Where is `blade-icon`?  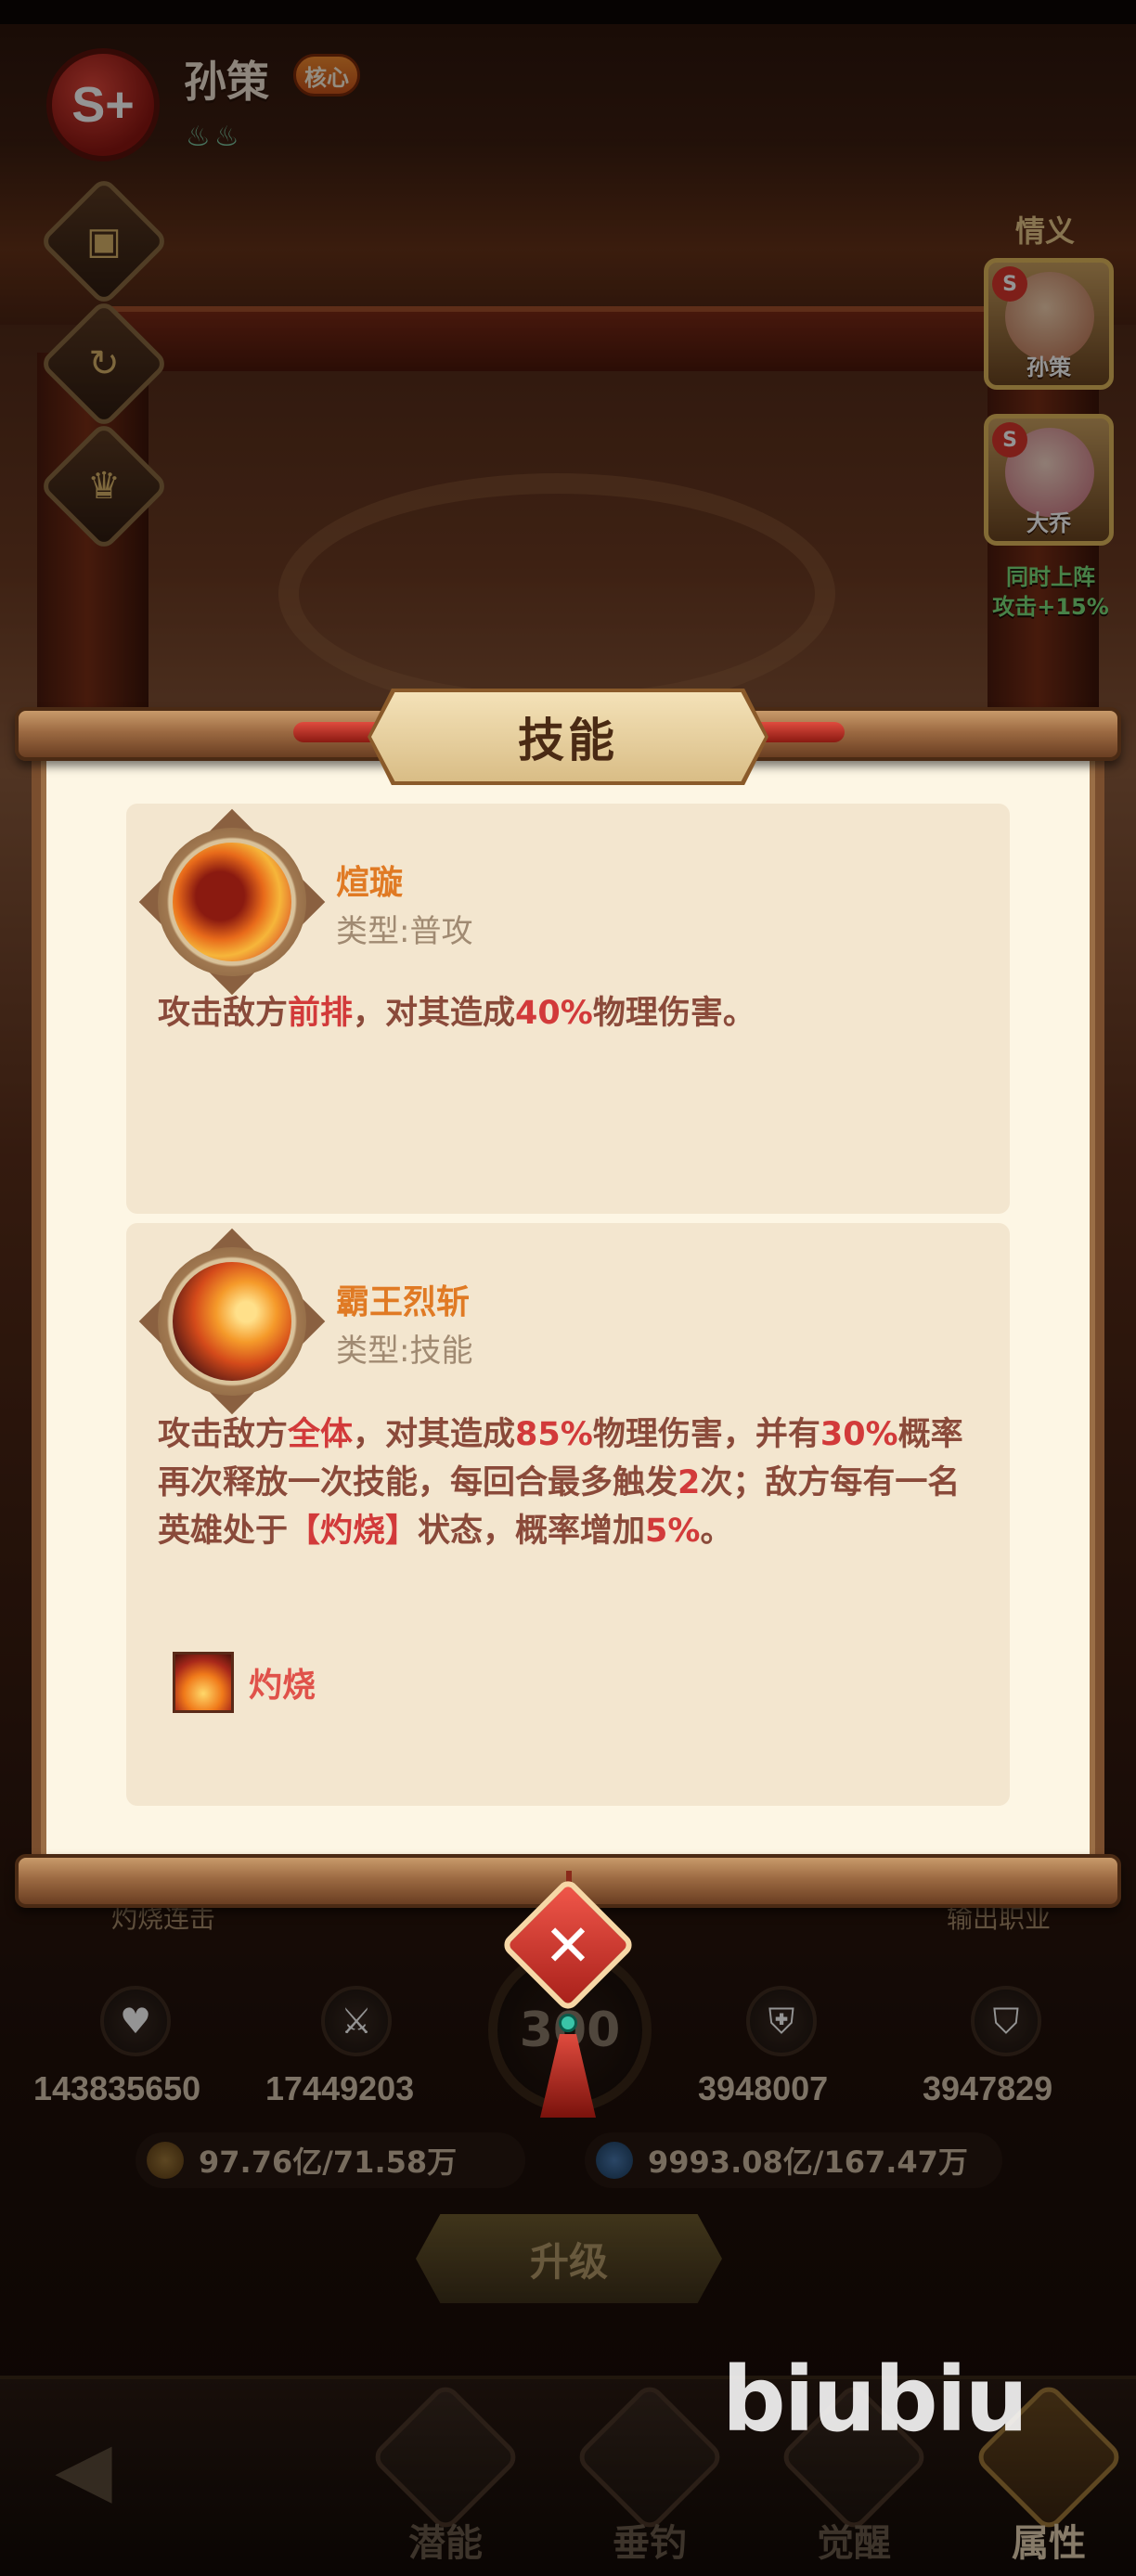
blade-icon is located at coordinates (232, 902).